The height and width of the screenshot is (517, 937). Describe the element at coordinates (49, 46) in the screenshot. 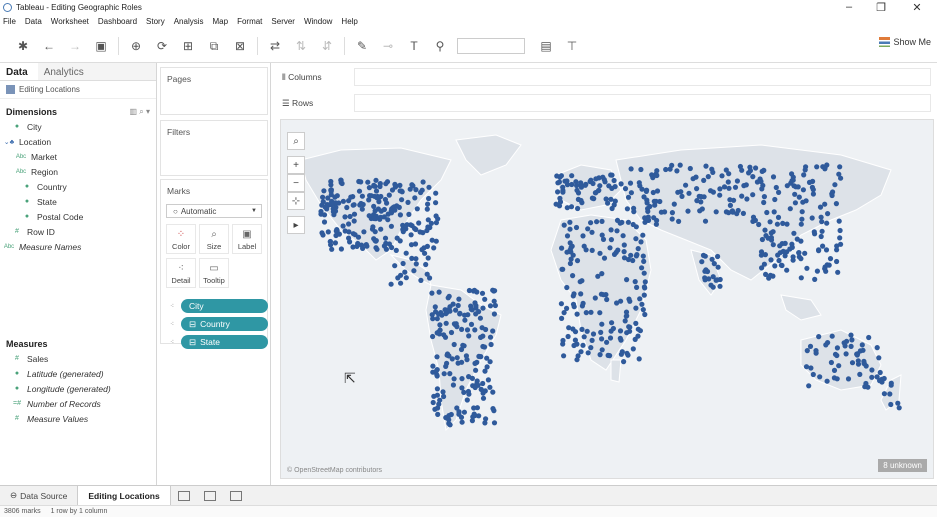

I see `back-arrow-icon: ←` at that location.